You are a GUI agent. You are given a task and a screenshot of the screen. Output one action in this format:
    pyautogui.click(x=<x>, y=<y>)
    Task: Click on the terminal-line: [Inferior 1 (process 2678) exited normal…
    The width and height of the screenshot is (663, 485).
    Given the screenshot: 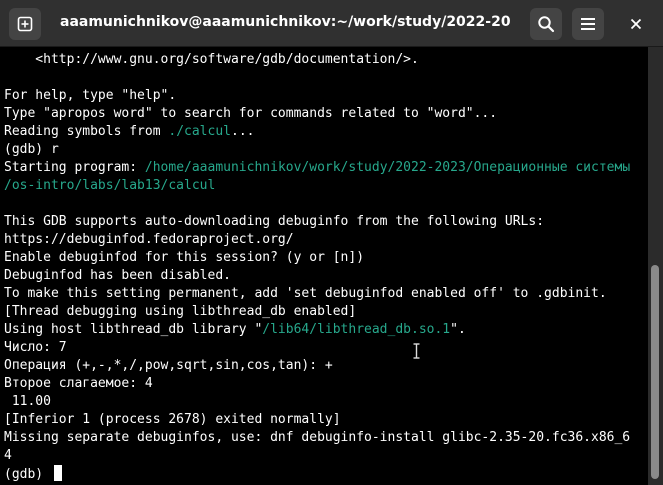 What is the action you would take?
    pyautogui.click(x=317, y=420)
    